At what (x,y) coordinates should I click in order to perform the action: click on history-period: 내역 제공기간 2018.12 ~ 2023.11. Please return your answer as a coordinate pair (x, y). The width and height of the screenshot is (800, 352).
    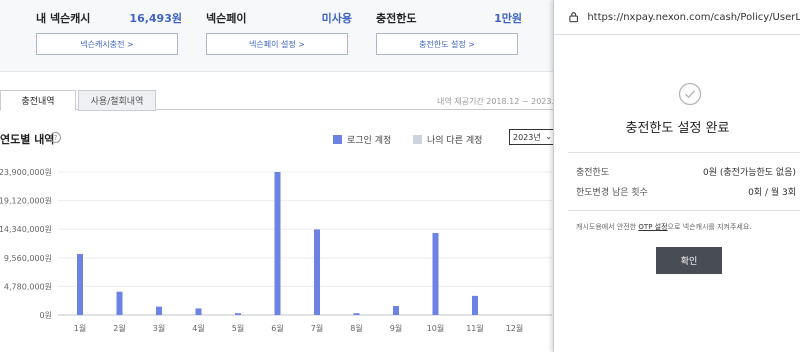
    Looking at the image, I should click on (496, 101).